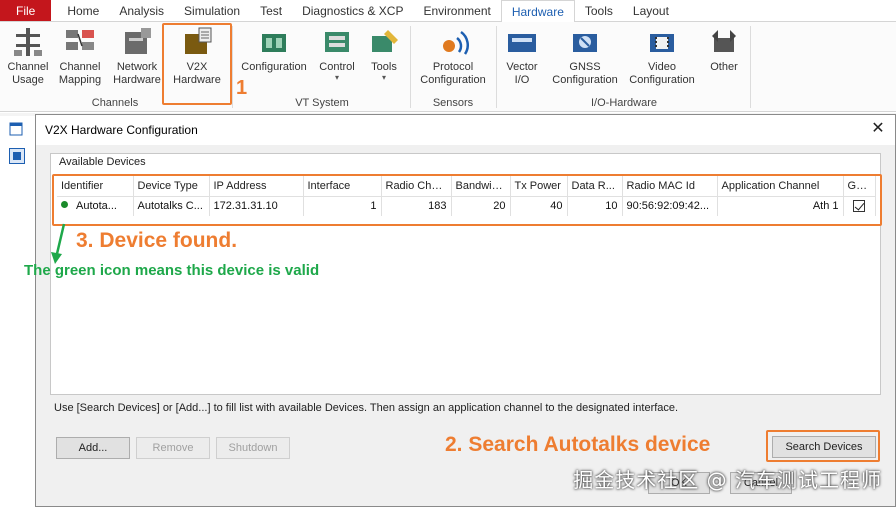  Describe the element at coordinates (80, 40) in the screenshot. I see `channel-mapping-icon` at that location.